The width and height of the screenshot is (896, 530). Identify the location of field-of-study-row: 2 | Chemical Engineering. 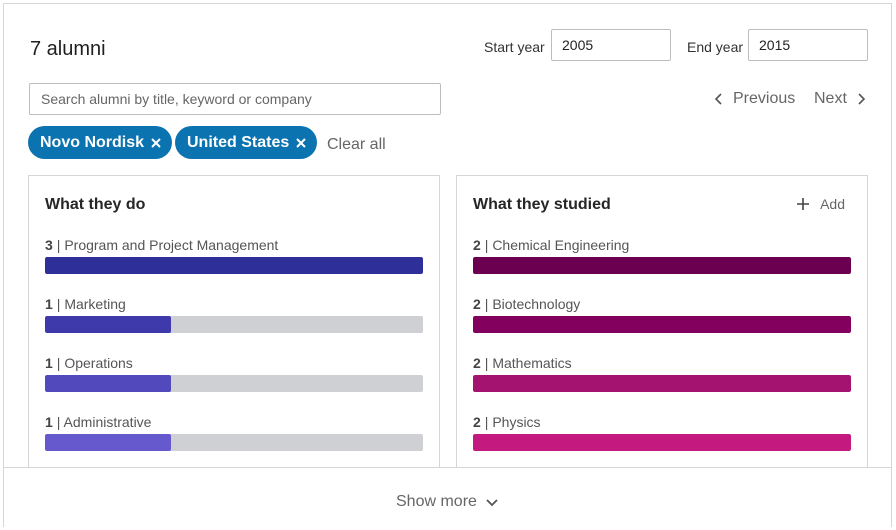
(662, 255).